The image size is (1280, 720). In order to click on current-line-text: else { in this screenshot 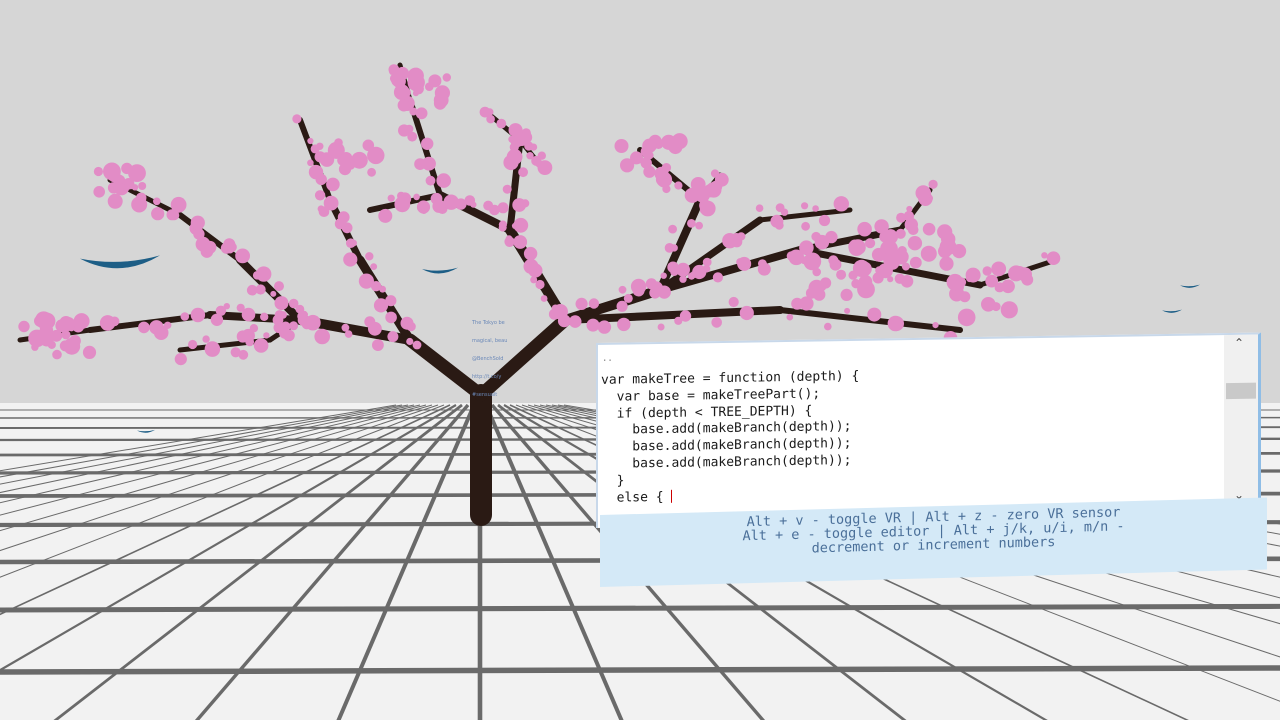, I will do `click(636, 497)`.